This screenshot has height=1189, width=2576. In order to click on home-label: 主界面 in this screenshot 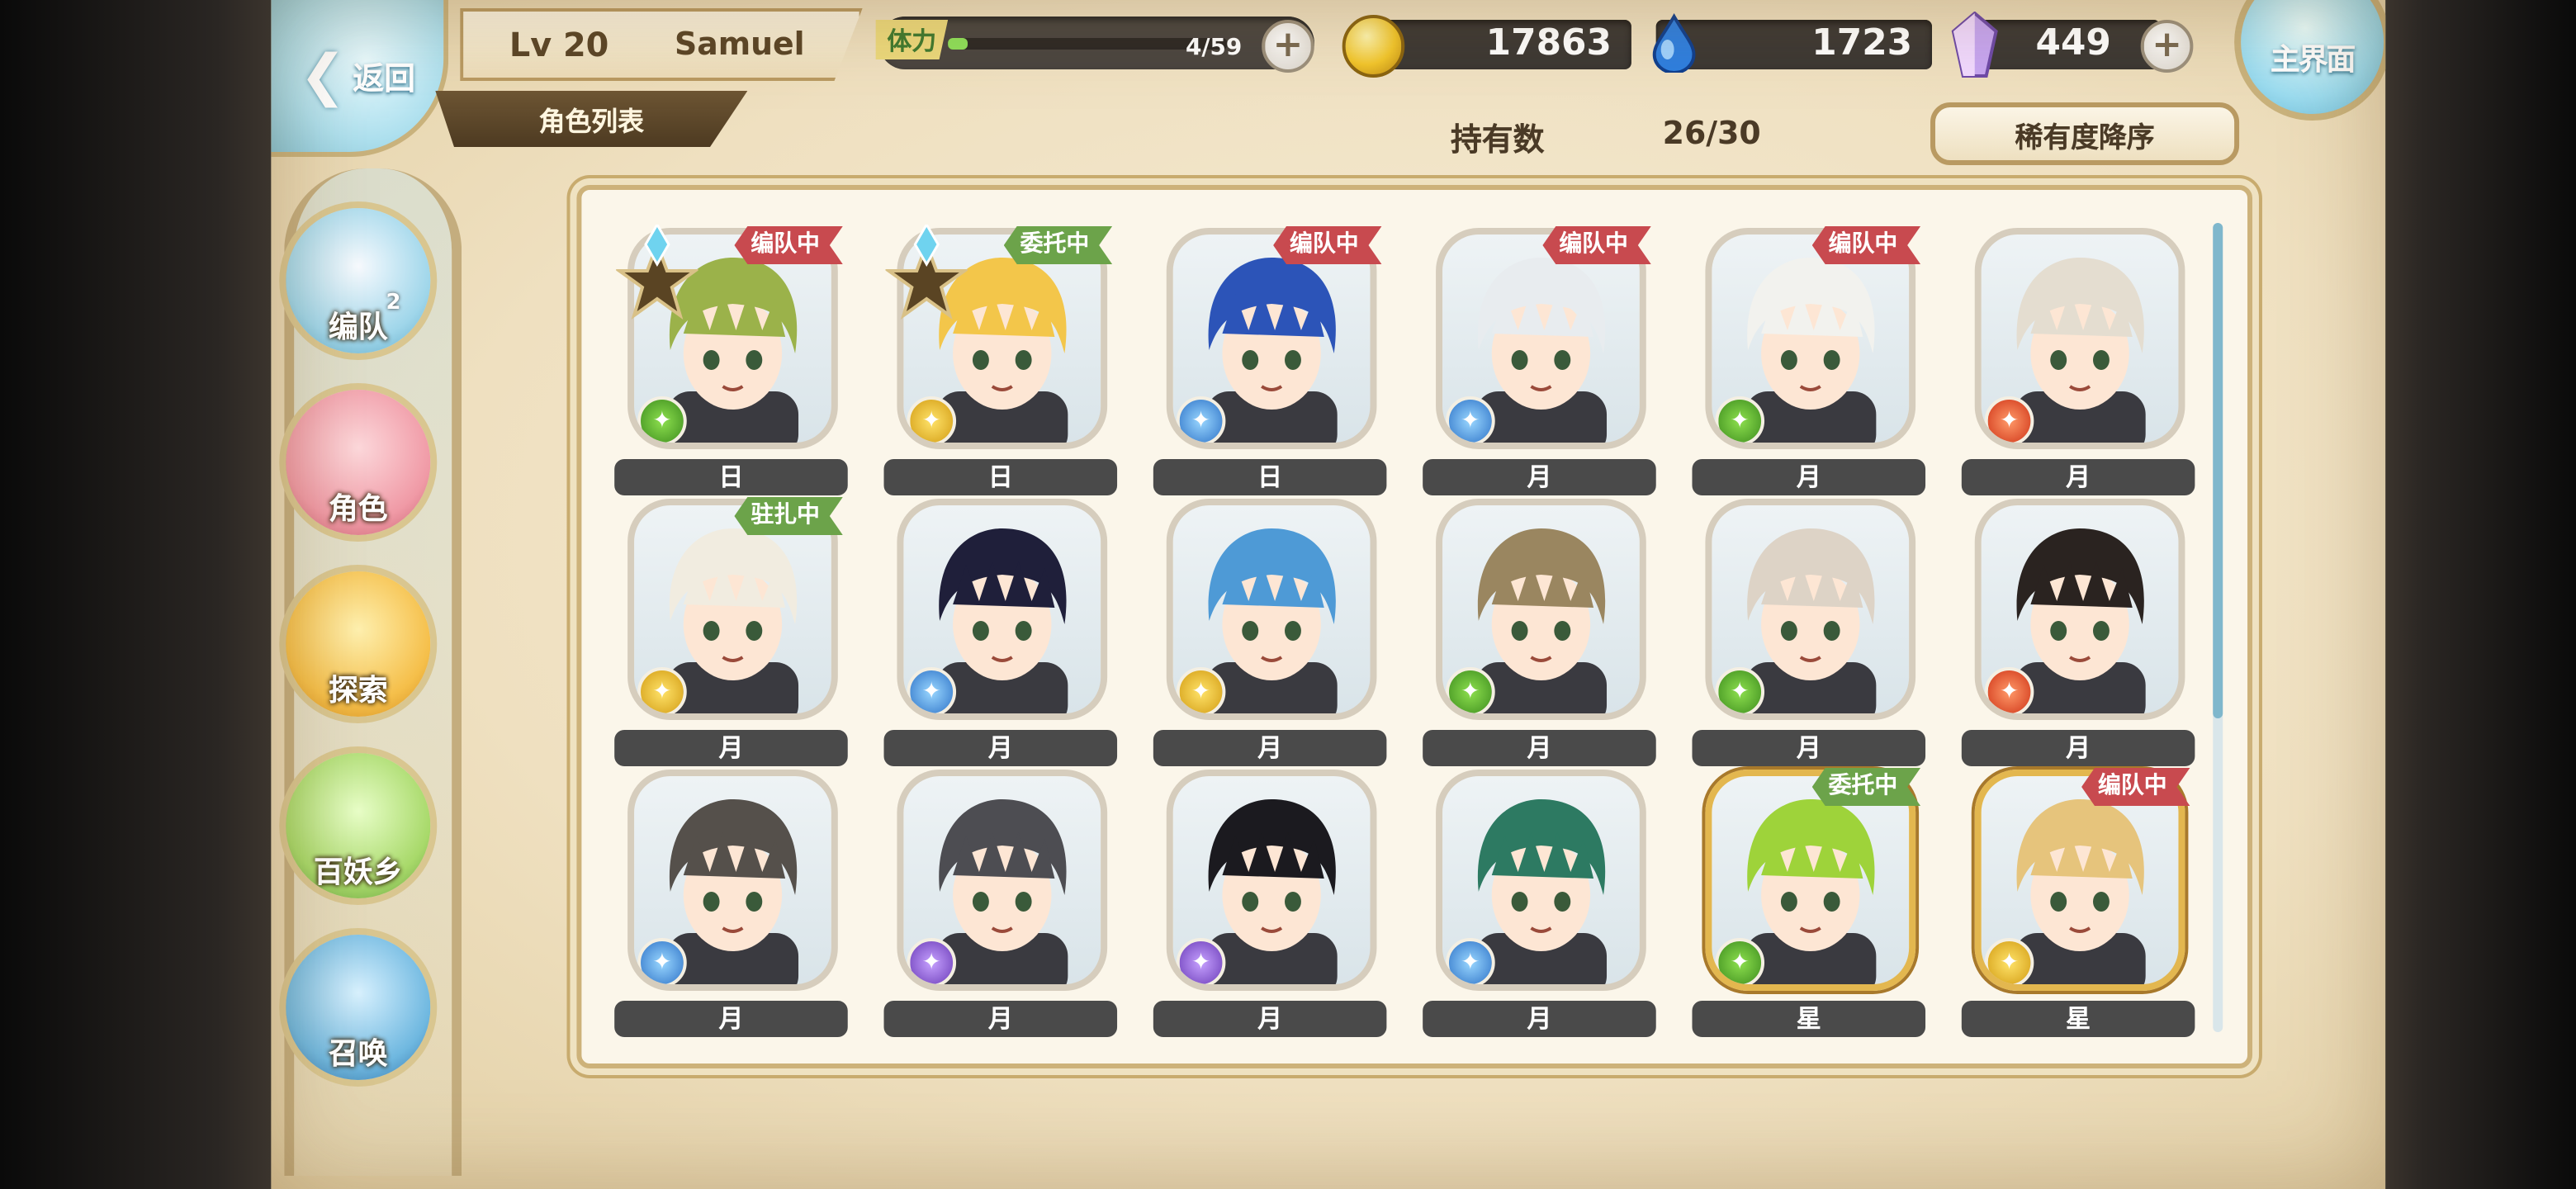, I will do `click(2313, 59)`.